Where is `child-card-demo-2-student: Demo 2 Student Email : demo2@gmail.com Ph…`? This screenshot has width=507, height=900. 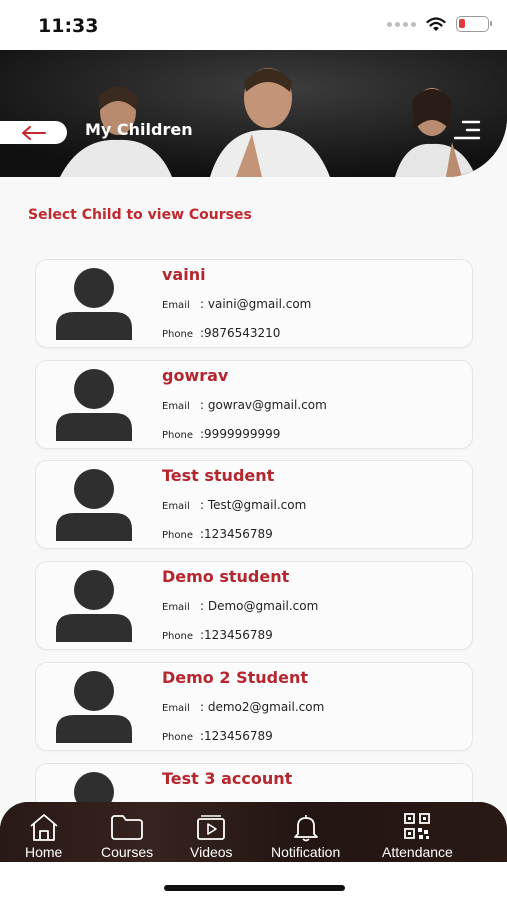 child-card-demo-2-student: Demo 2 Student Email : demo2@gmail.com Ph… is located at coordinates (254, 706).